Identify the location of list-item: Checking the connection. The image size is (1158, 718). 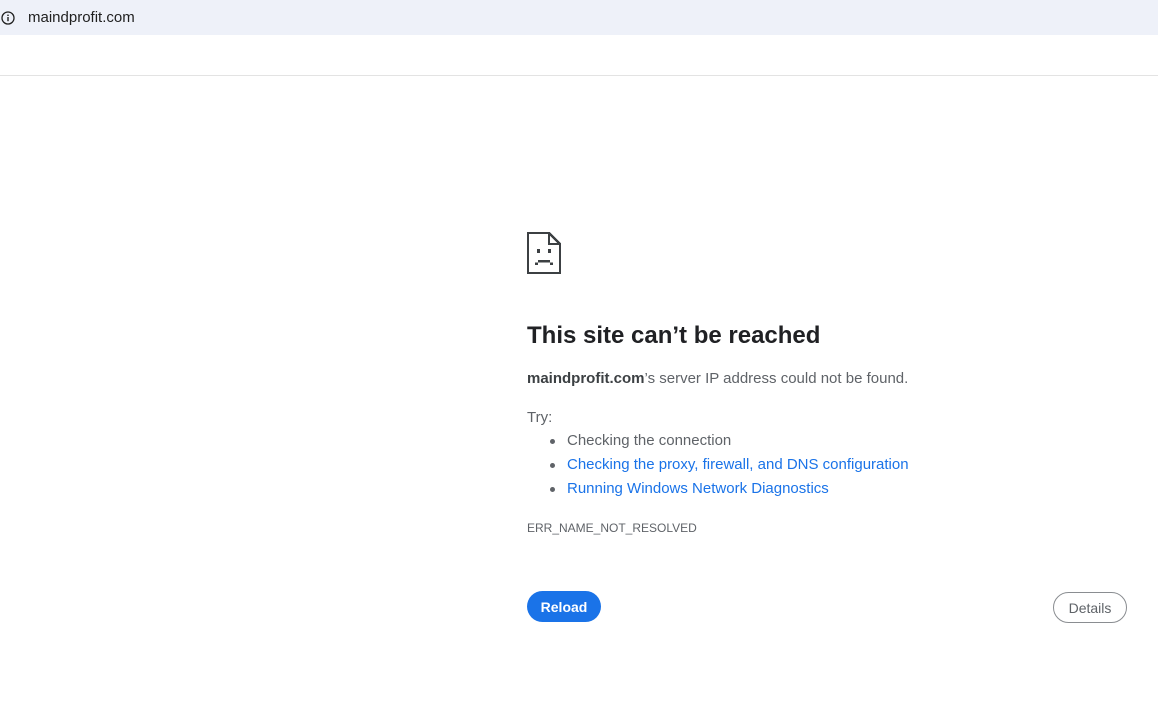
(718, 444).